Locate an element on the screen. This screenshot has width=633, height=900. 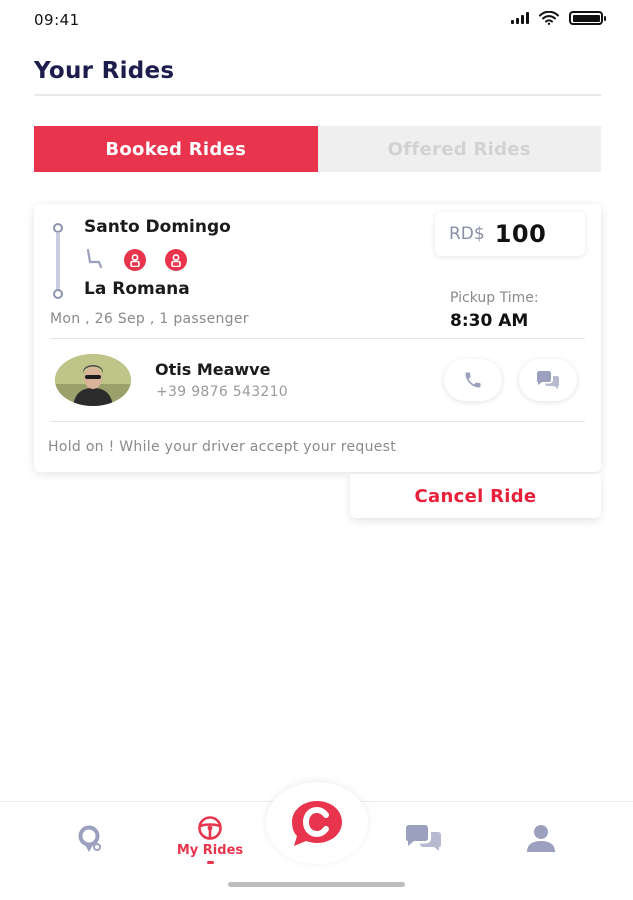
chat-icon is located at coordinates (548, 380).